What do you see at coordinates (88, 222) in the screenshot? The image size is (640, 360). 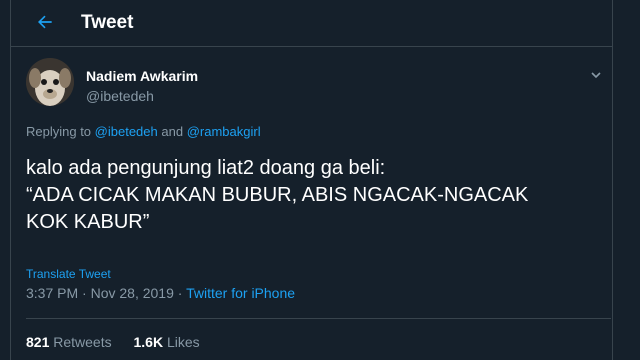 I see `tweet-line: KOK KABUR”` at bounding box center [88, 222].